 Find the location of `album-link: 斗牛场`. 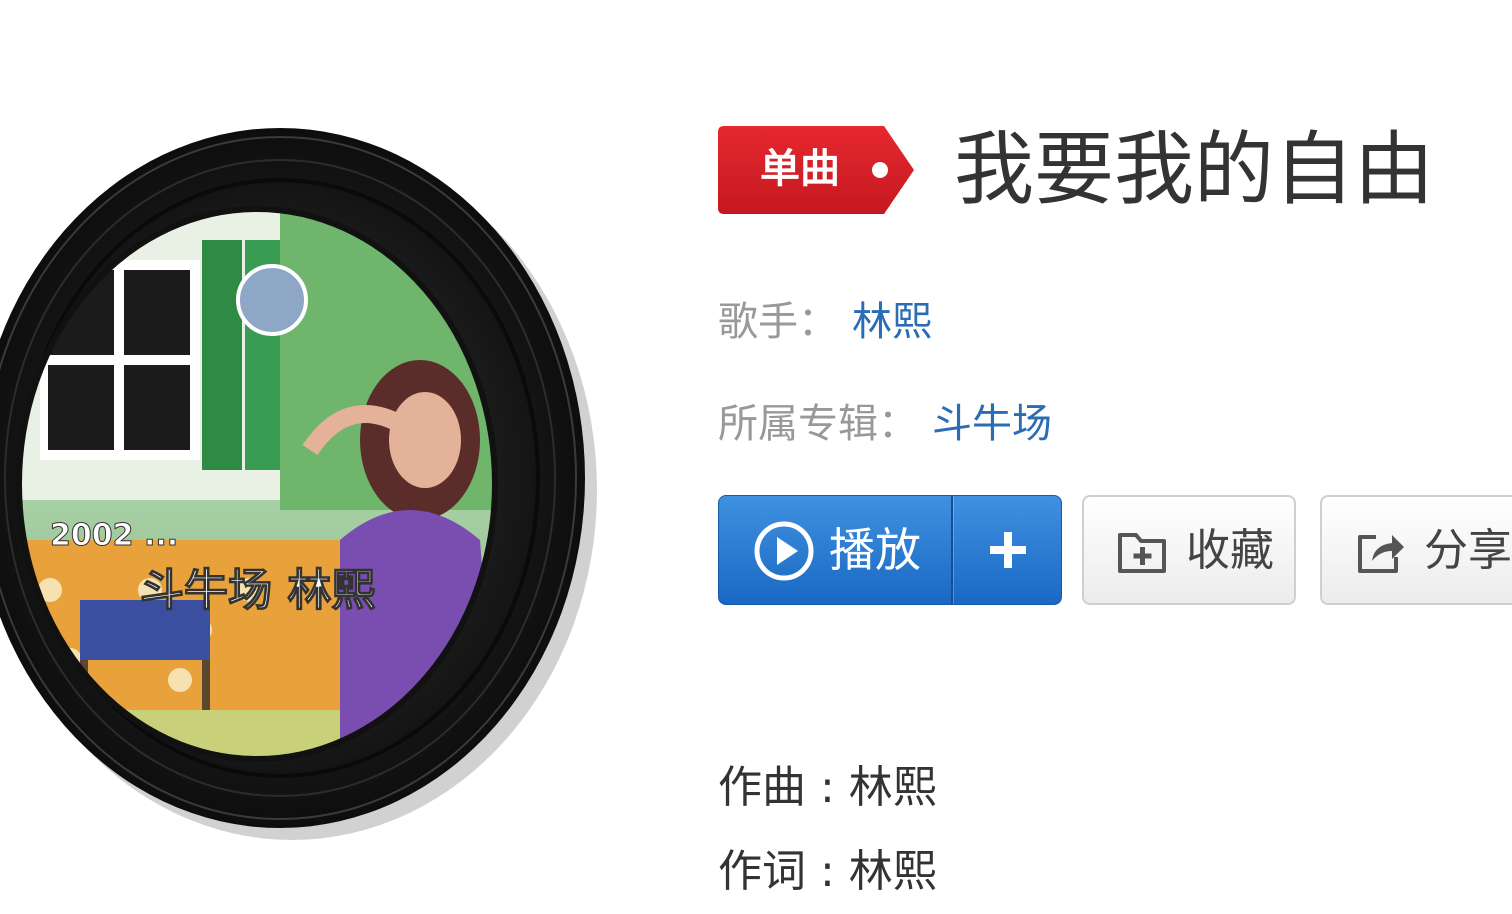

album-link: 斗牛场 is located at coordinates (992, 424).